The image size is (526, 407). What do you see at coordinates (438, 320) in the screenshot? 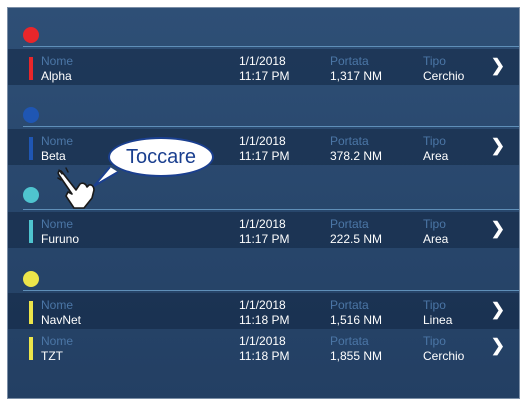
I see `type-value: Linea` at bounding box center [438, 320].